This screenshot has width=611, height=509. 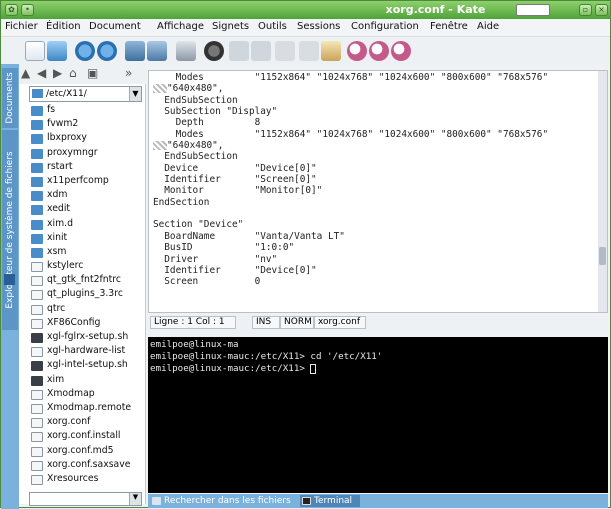 What do you see at coordinates (88, 253) in the screenshot?
I see `file-item: xsm` at bounding box center [88, 253].